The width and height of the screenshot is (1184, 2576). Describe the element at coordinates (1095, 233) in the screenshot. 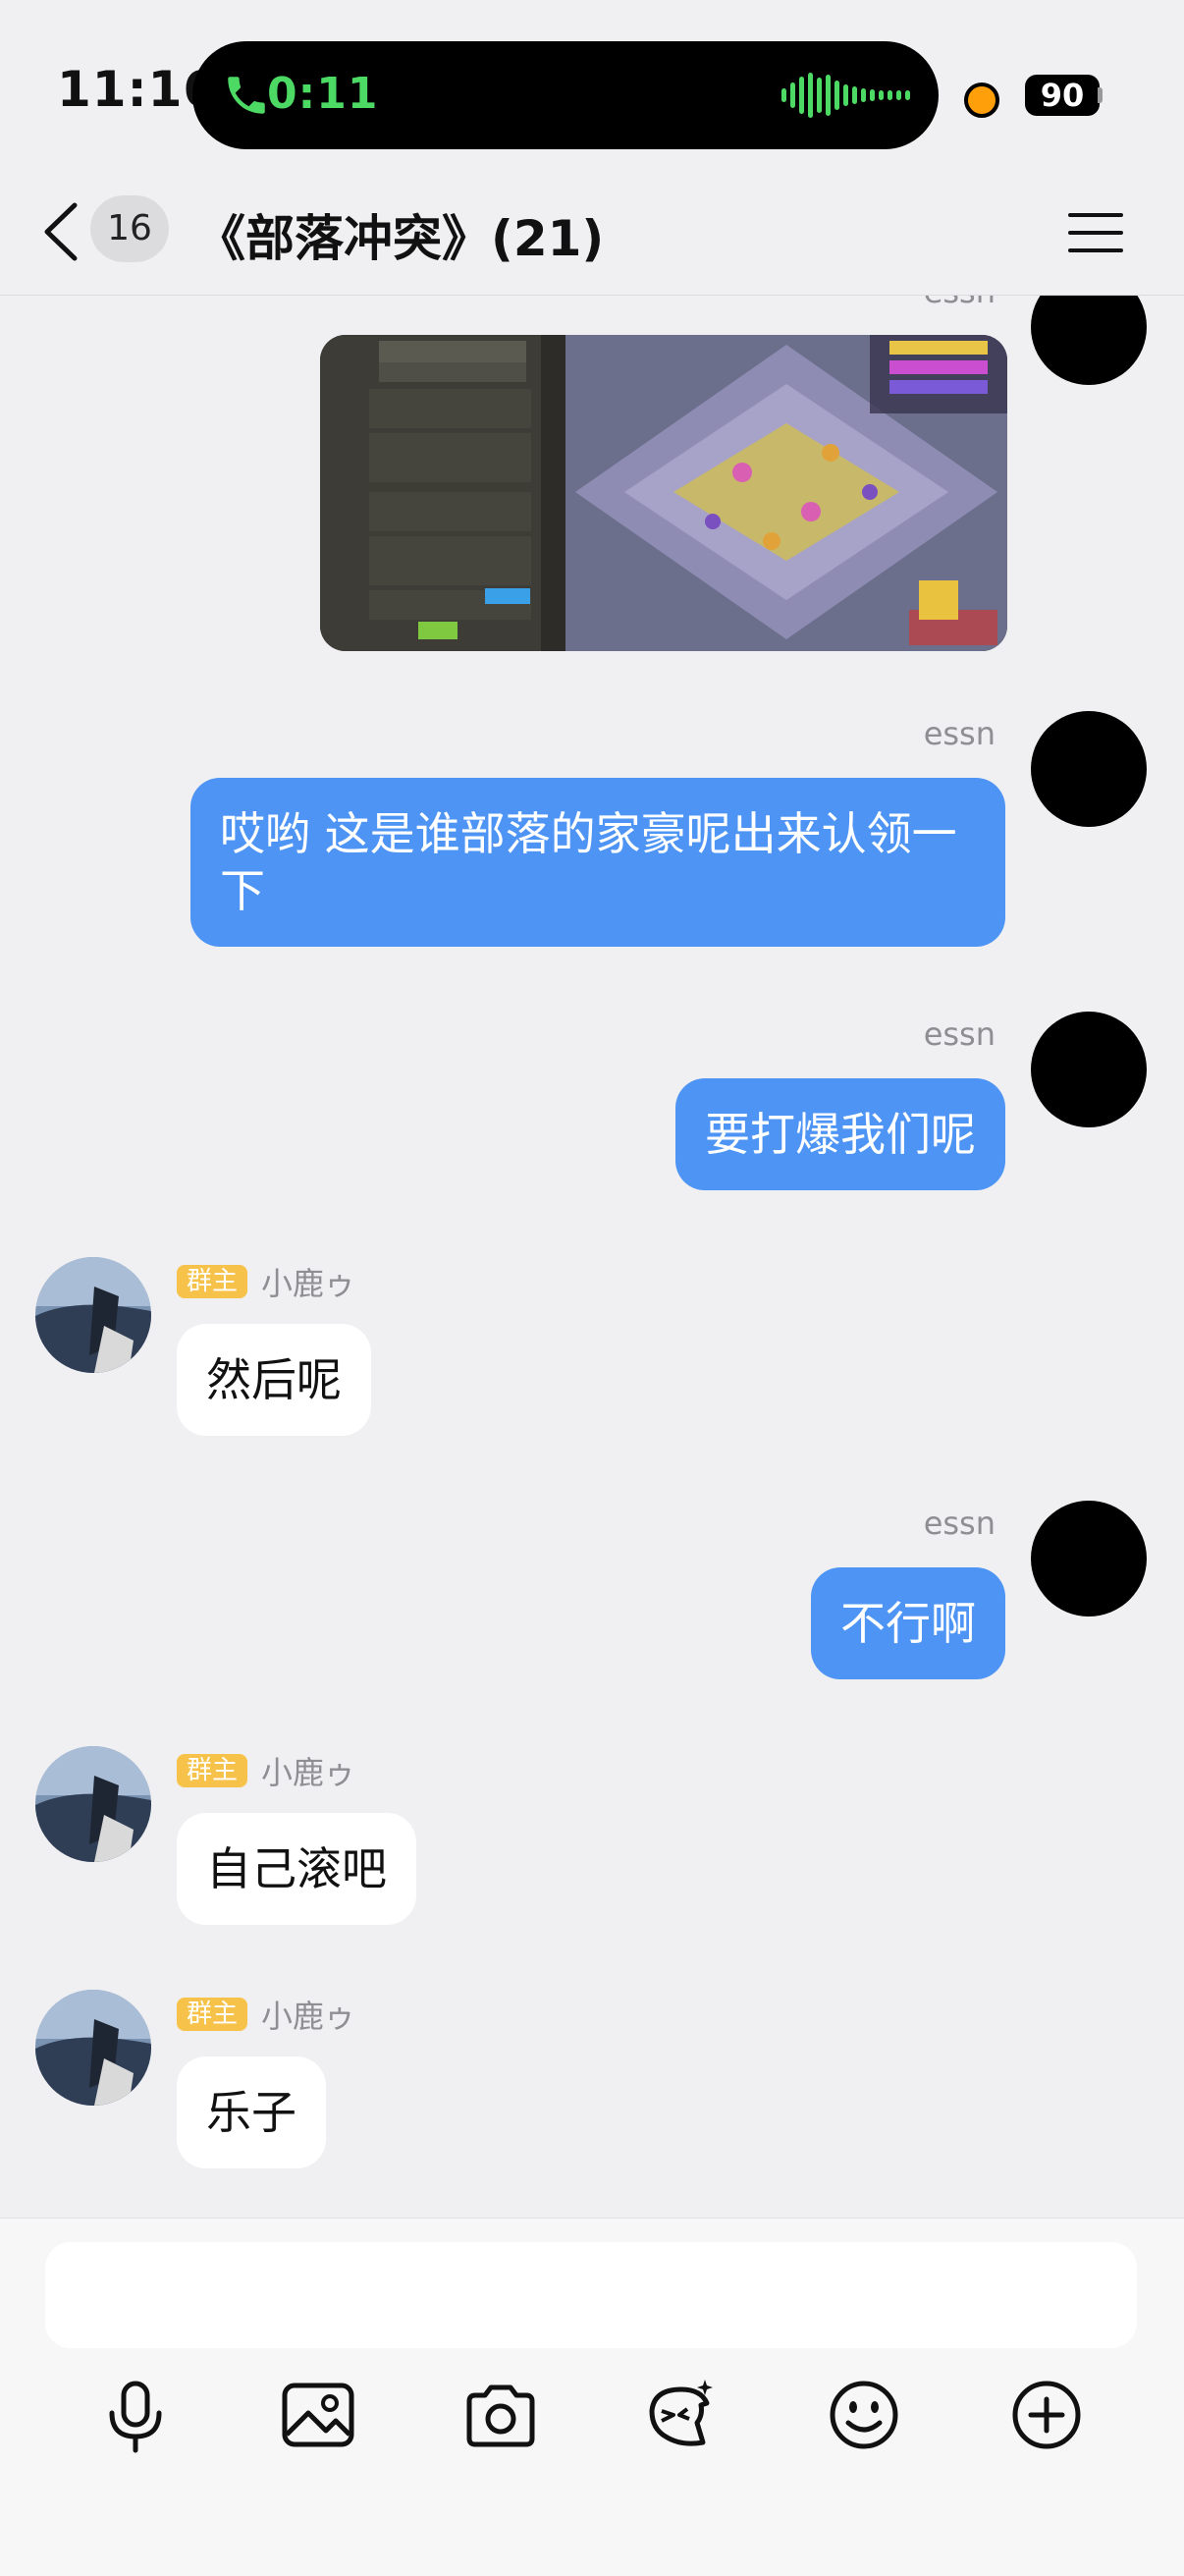

I see `menu-icon` at that location.